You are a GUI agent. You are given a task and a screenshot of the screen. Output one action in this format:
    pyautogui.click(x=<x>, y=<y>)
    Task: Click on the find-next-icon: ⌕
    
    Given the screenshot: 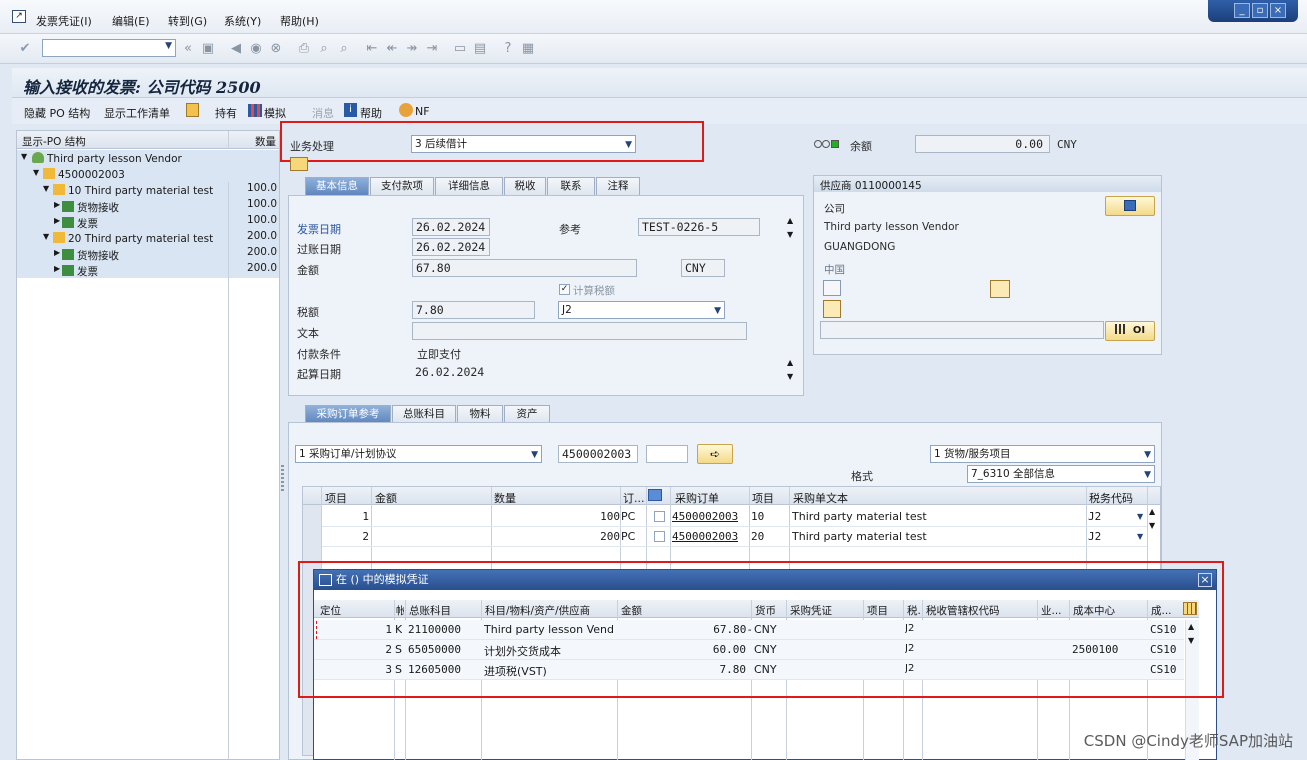 What is the action you would take?
    pyautogui.click(x=344, y=49)
    